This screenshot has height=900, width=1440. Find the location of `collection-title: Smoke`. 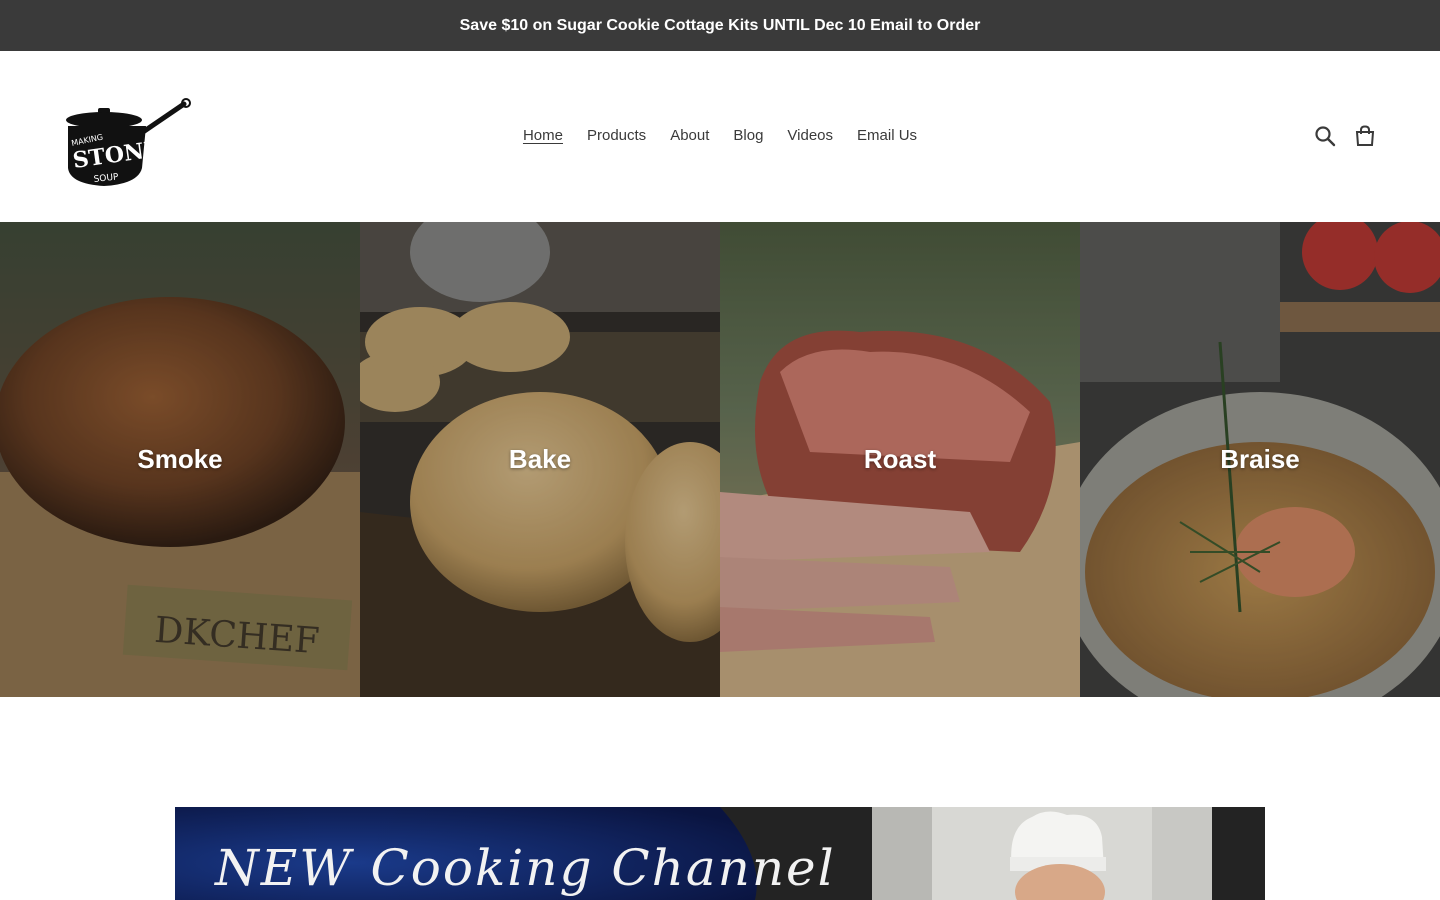

collection-title: Smoke is located at coordinates (180, 459).